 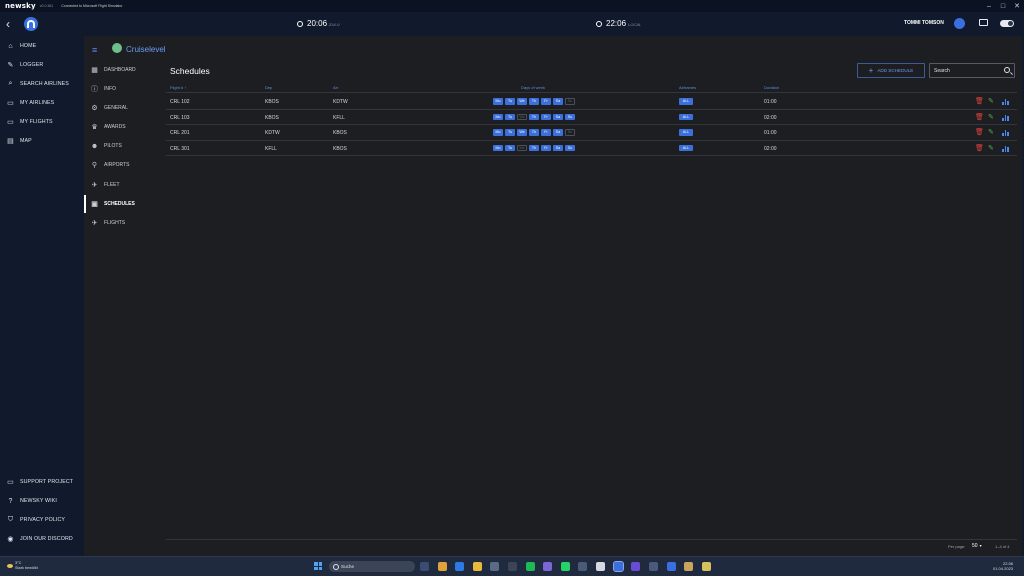 What do you see at coordinates (92, 6) in the screenshot?
I see `connection-status: Connected to Microsoft Flight Simulator` at bounding box center [92, 6].